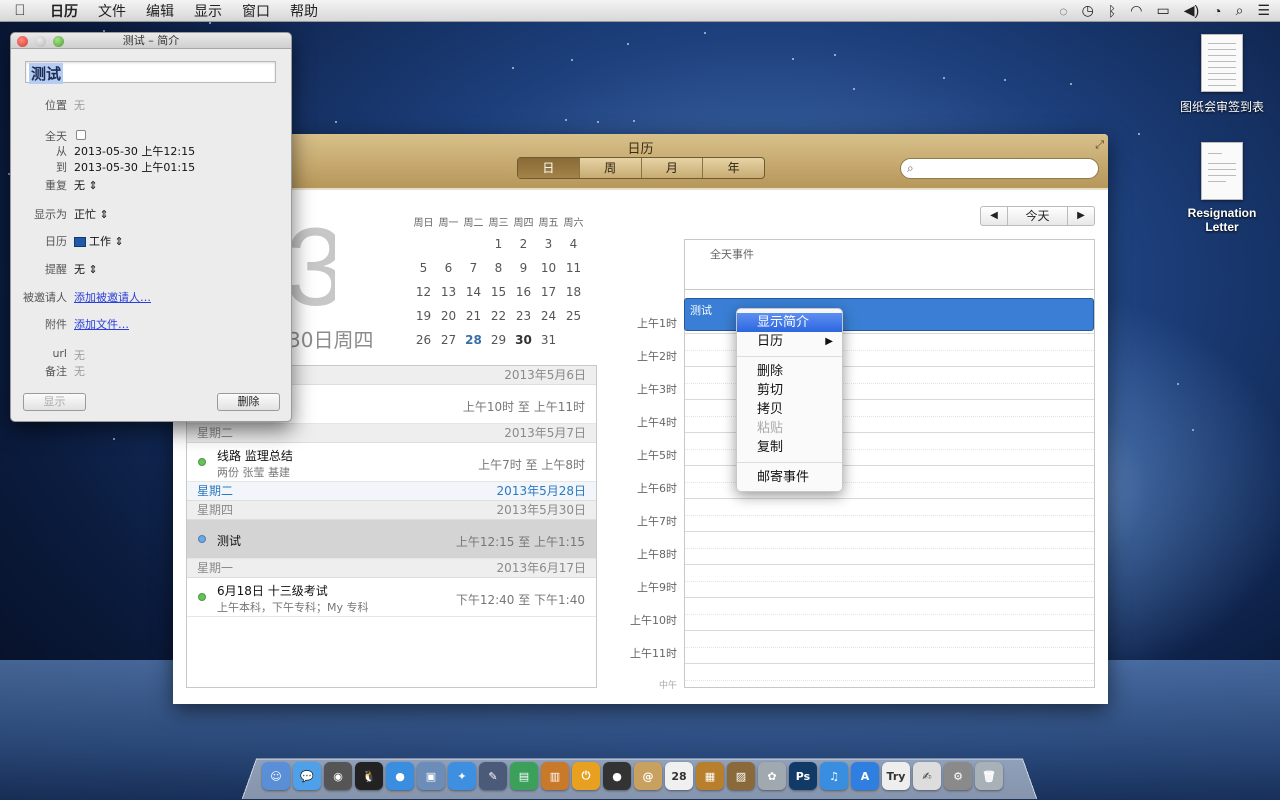  Describe the element at coordinates (523, 340) in the screenshot. I see `calendar-day: 30` at that location.